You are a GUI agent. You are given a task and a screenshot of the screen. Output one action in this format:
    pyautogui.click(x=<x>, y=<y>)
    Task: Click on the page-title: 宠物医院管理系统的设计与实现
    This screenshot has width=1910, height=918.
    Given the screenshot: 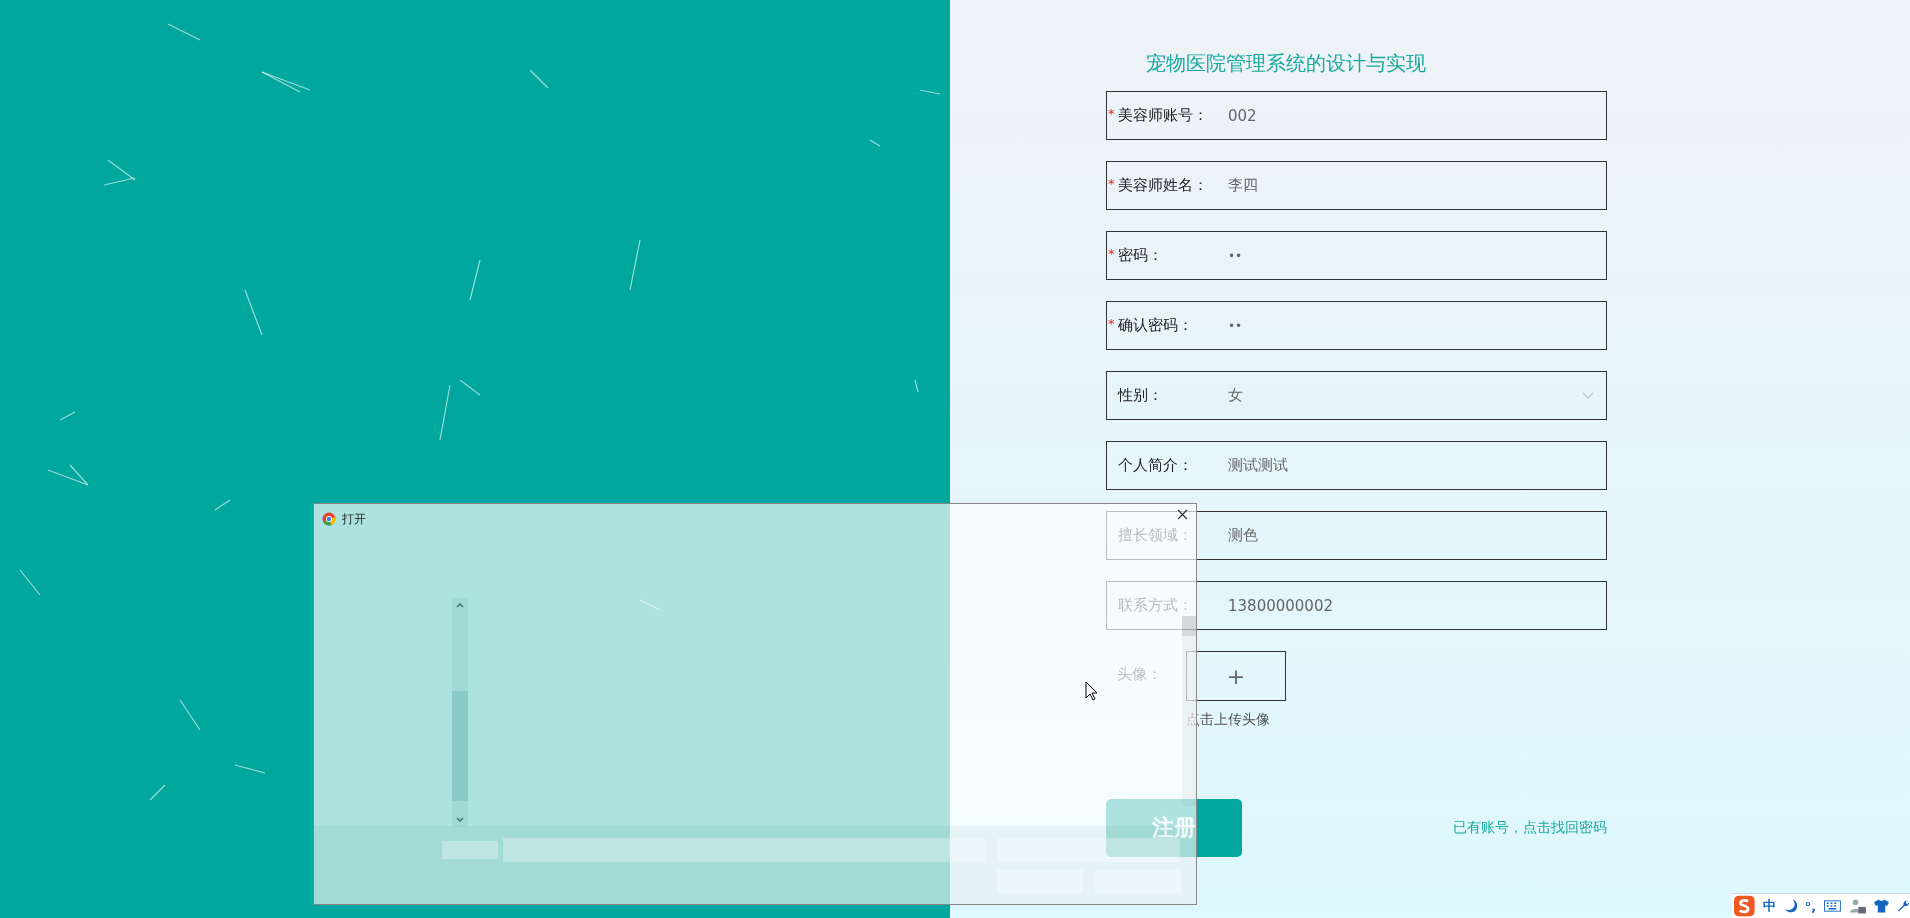 What is the action you would take?
    pyautogui.click(x=1285, y=63)
    